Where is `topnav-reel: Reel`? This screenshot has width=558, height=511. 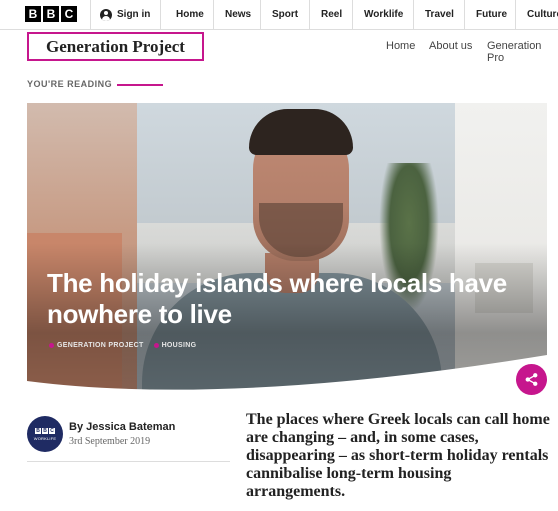 topnav-reel: Reel is located at coordinates (331, 14).